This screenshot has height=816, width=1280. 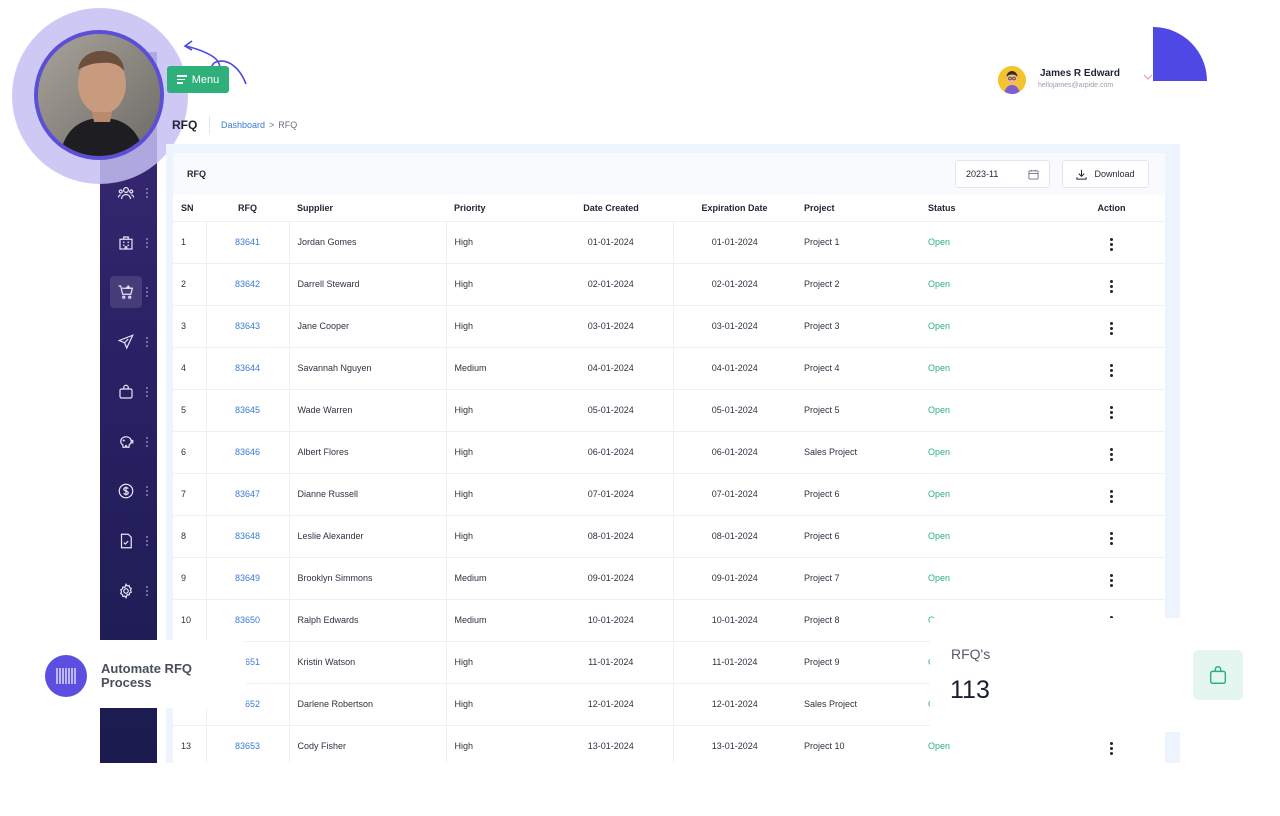 What do you see at coordinates (368, 409) in the screenshot?
I see `cell-supplier: Wade Warren` at bounding box center [368, 409].